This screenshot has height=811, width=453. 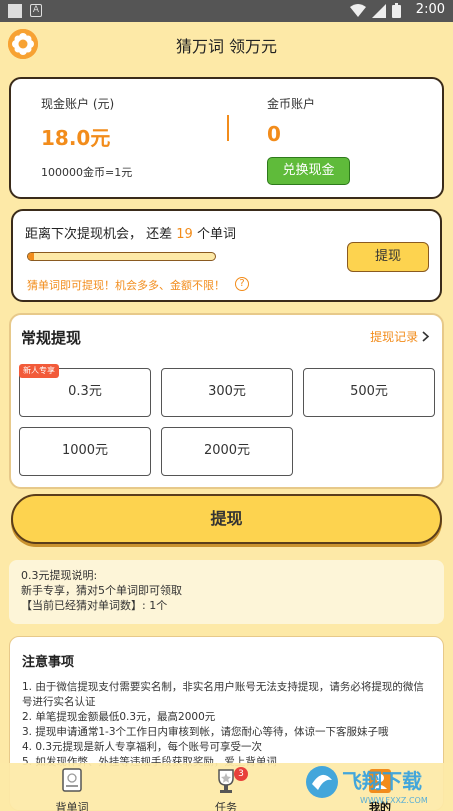 I want to click on withdraw-option-label: 2000元, so click(x=227, y=450).